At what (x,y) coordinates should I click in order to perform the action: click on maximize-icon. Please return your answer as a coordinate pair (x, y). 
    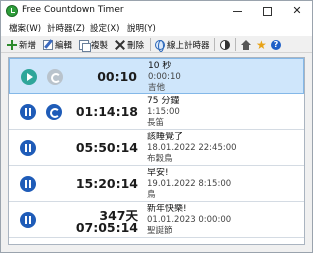
    Looking at the image, I should click on (267, 11).